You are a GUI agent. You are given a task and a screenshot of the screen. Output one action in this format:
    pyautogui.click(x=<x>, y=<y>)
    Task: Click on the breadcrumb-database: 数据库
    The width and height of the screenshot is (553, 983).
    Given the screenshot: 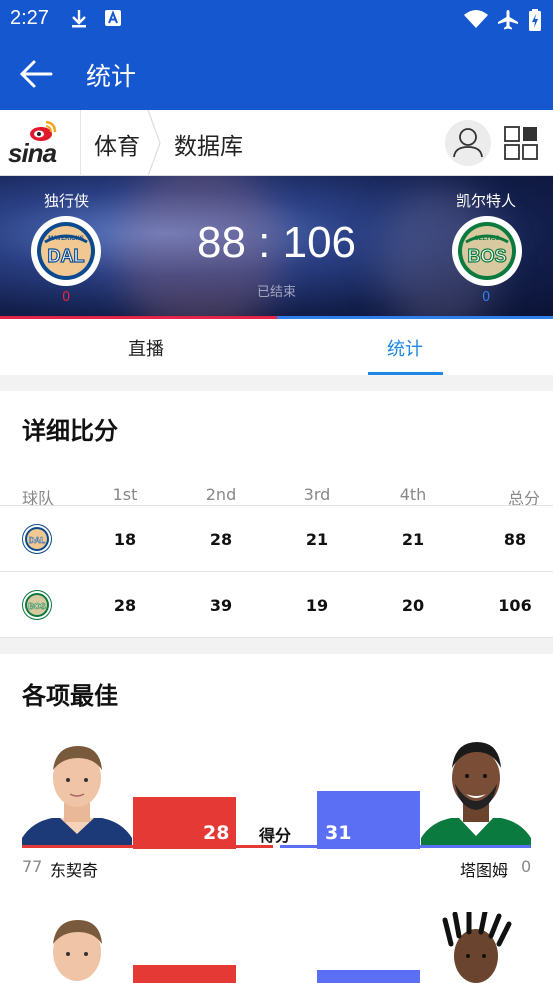 What is the action you would take?
    pyautogui.click(x=208, y=144)
    